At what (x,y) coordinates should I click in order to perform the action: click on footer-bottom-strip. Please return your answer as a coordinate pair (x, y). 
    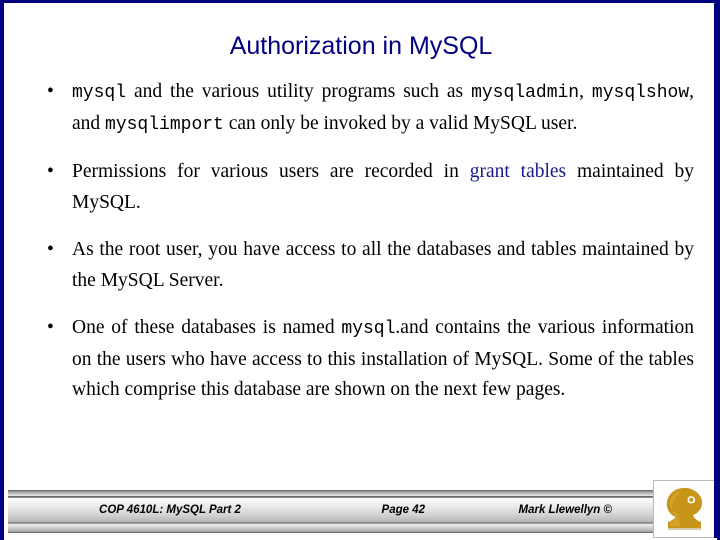
    Looking at the image, I should click on (332, 528).